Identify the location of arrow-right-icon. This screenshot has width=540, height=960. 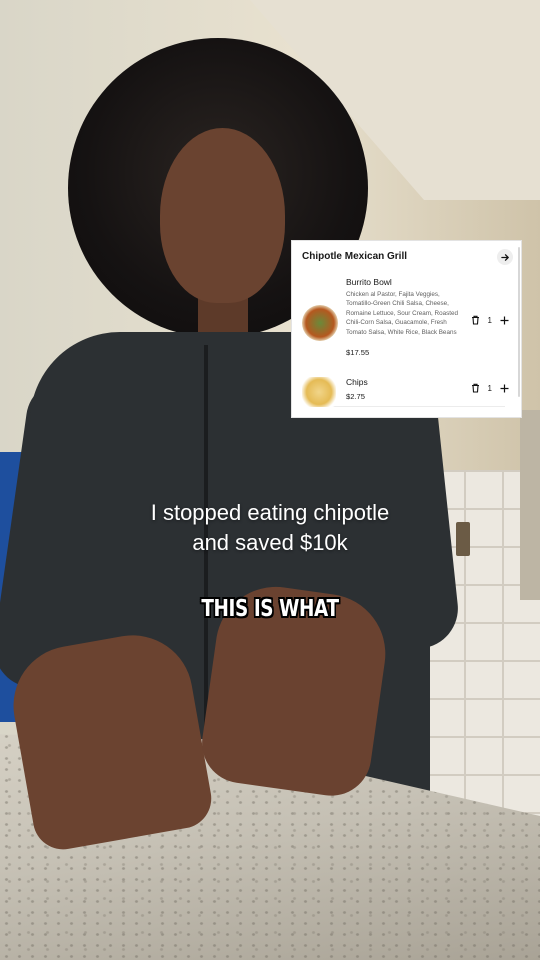
(505, 257).